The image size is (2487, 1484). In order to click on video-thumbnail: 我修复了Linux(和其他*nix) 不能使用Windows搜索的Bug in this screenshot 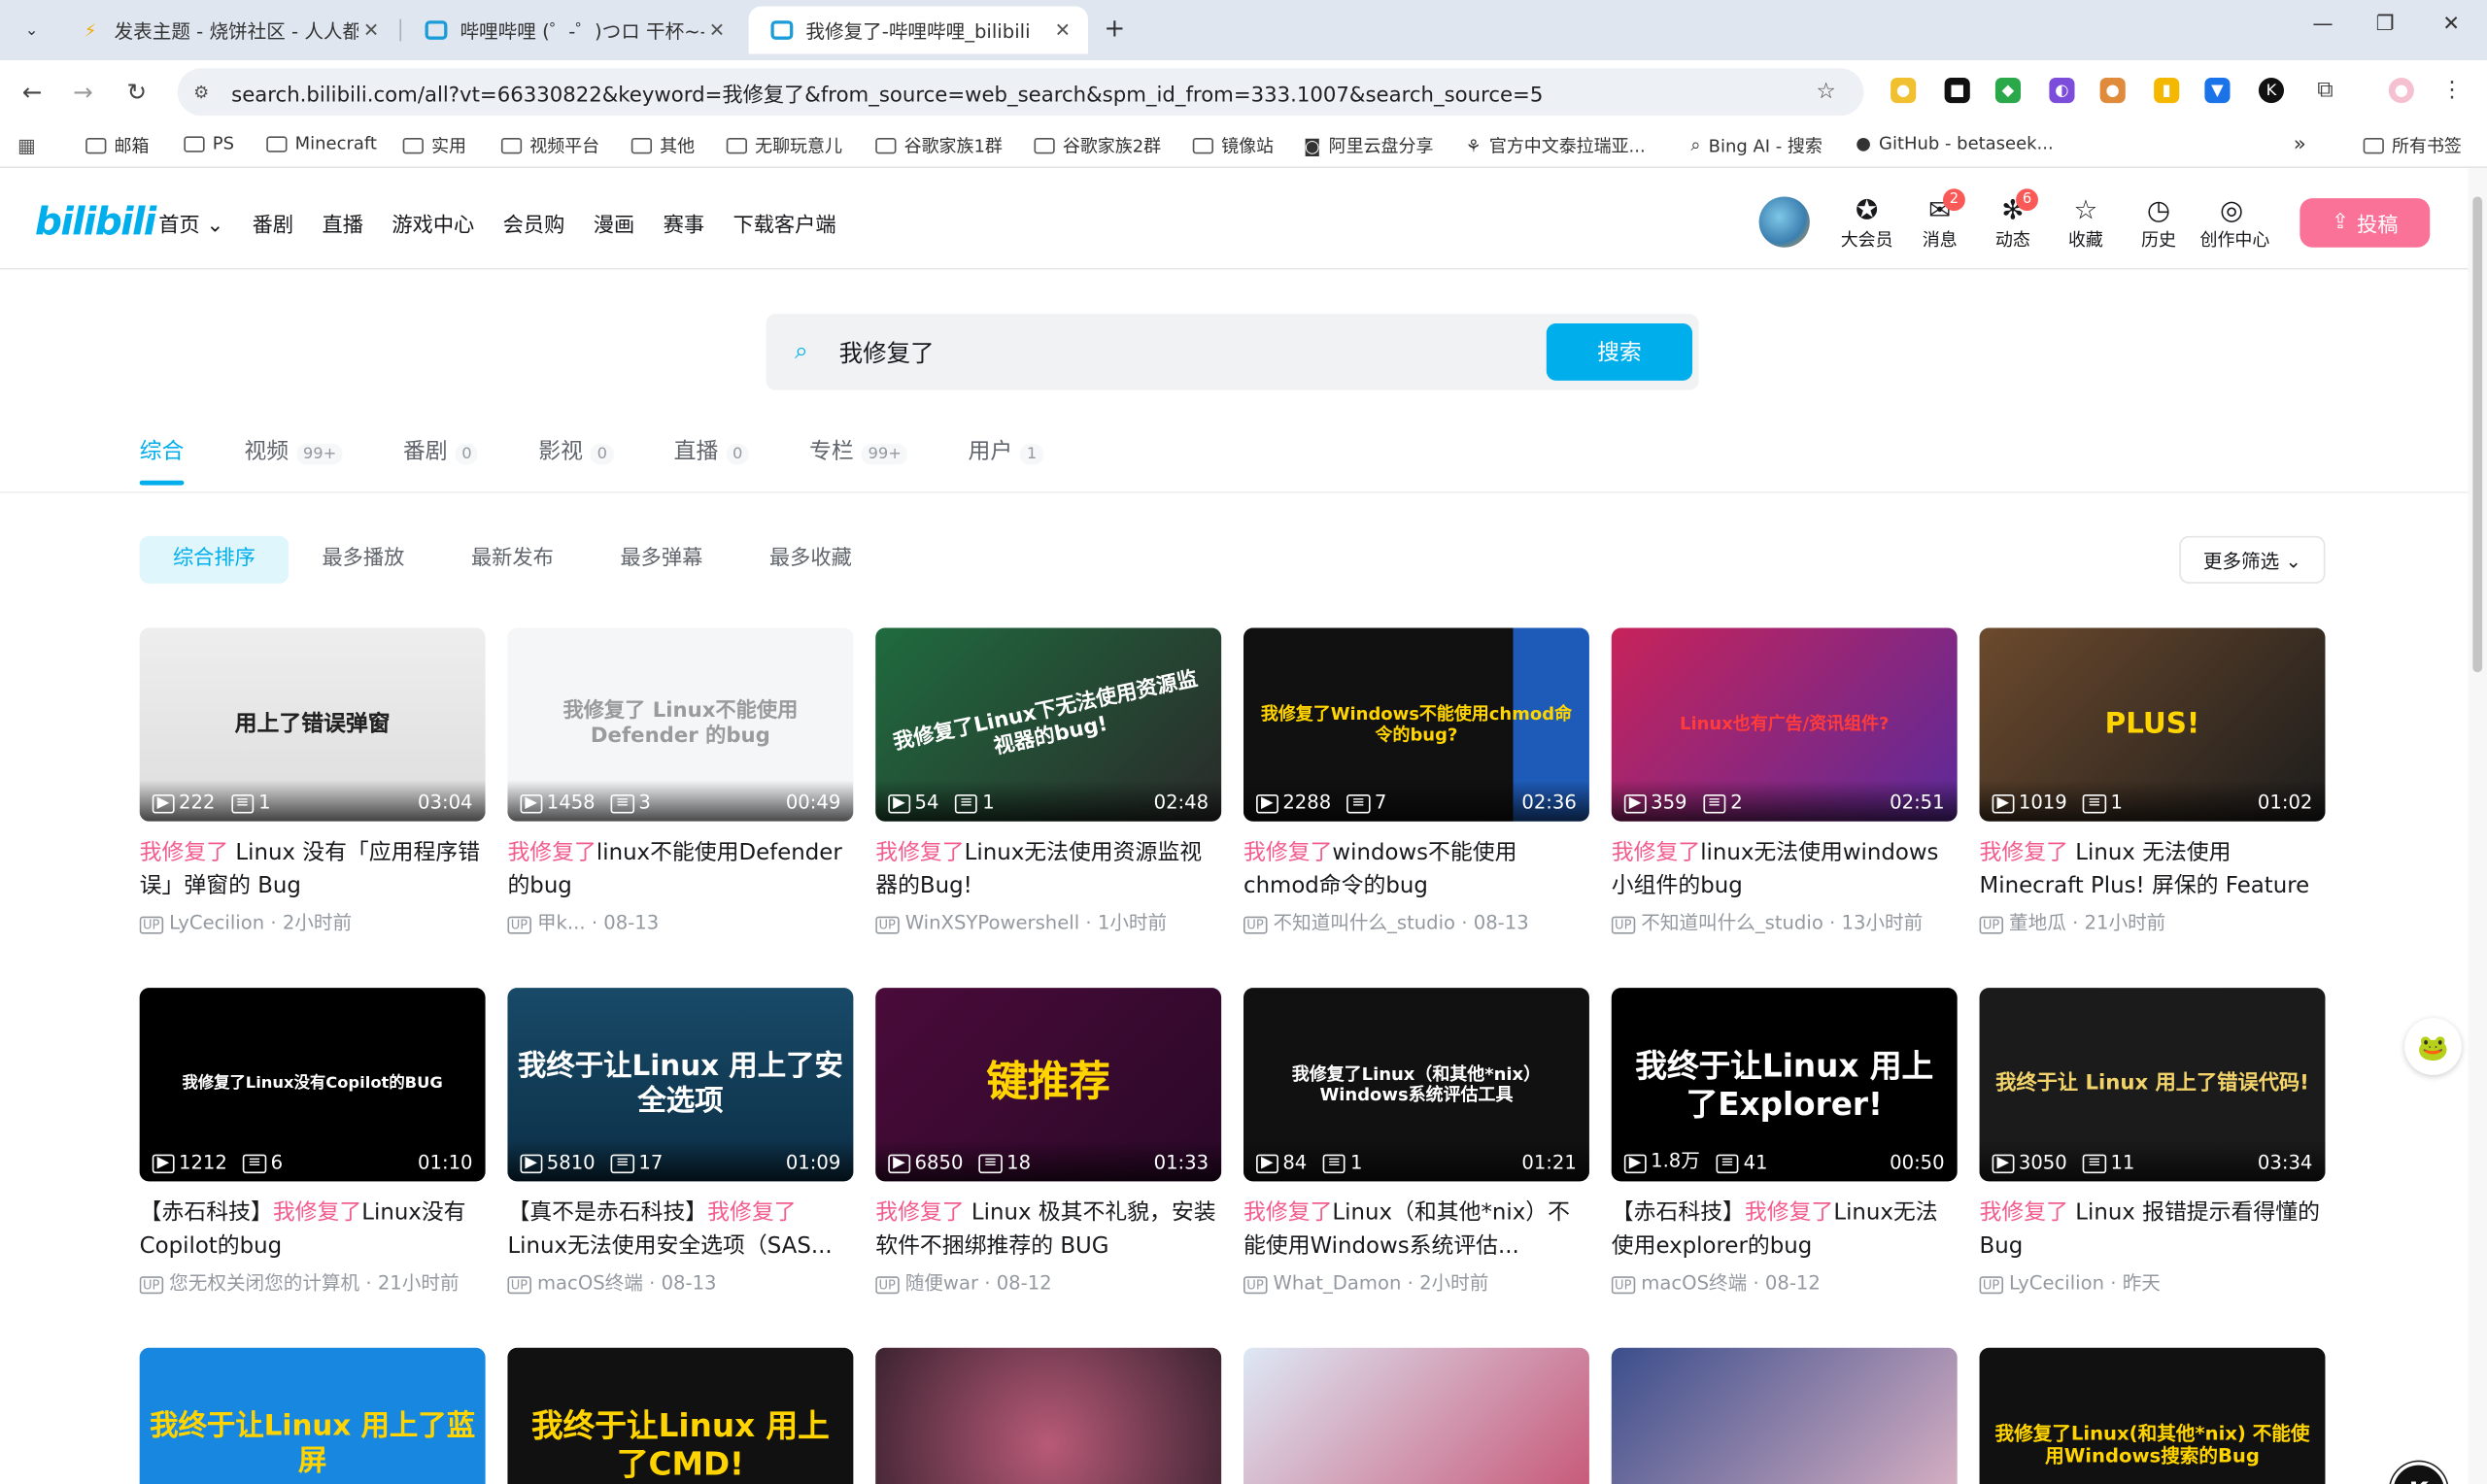, I will do `click(2152, 1415)`.